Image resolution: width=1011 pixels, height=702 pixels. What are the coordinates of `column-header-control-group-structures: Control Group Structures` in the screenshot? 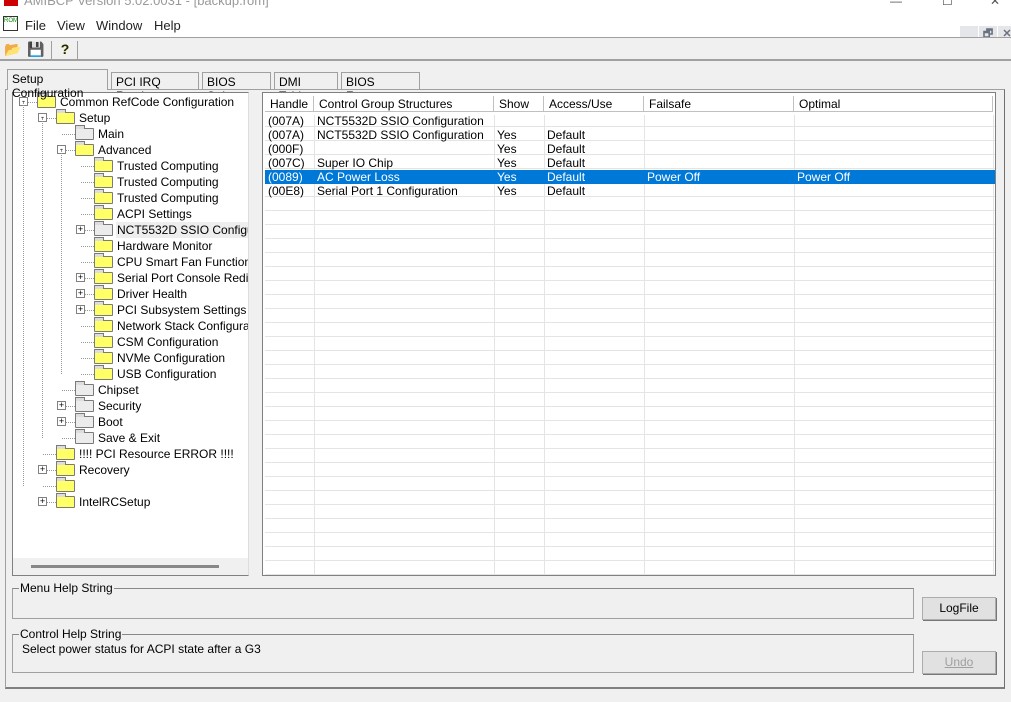 It's located at (404, 104).